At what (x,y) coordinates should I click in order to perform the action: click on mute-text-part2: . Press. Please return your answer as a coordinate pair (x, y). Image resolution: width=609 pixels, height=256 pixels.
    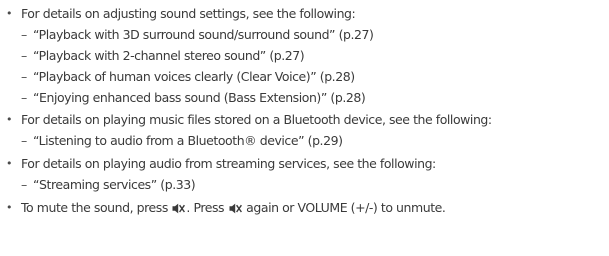
    Looking at the image, I should click on (207, 207).